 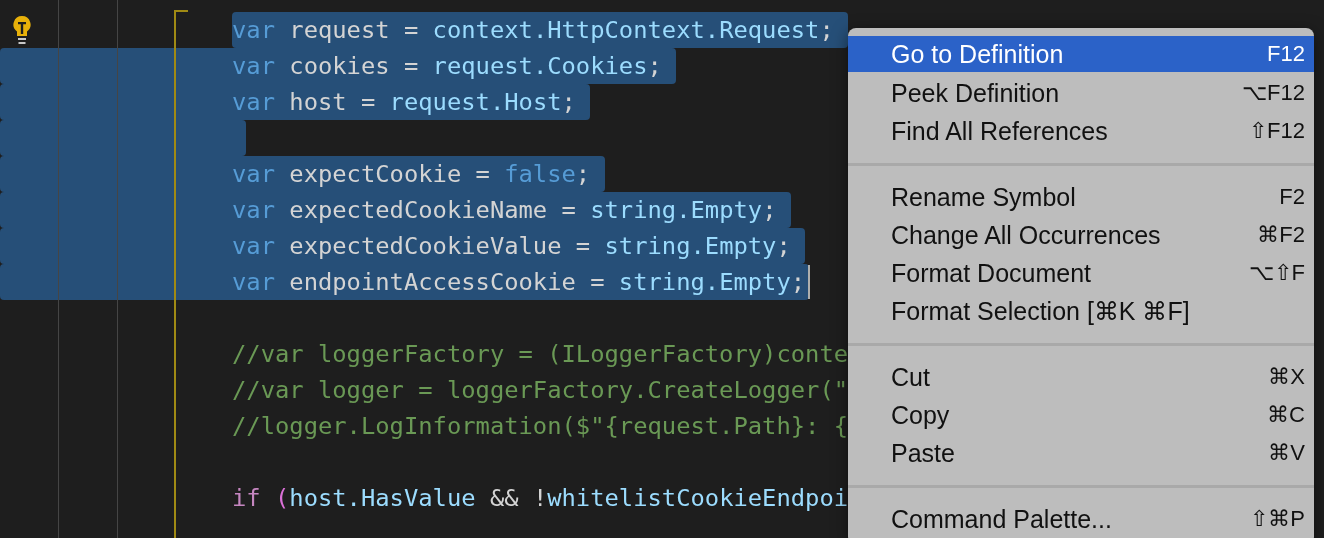 What do you see at coordinates (540, 498) in the screenshot?
I see `code-line: if (host.HasValue && !whitelistCookieEndpoi` at bounding box center [540, 498].